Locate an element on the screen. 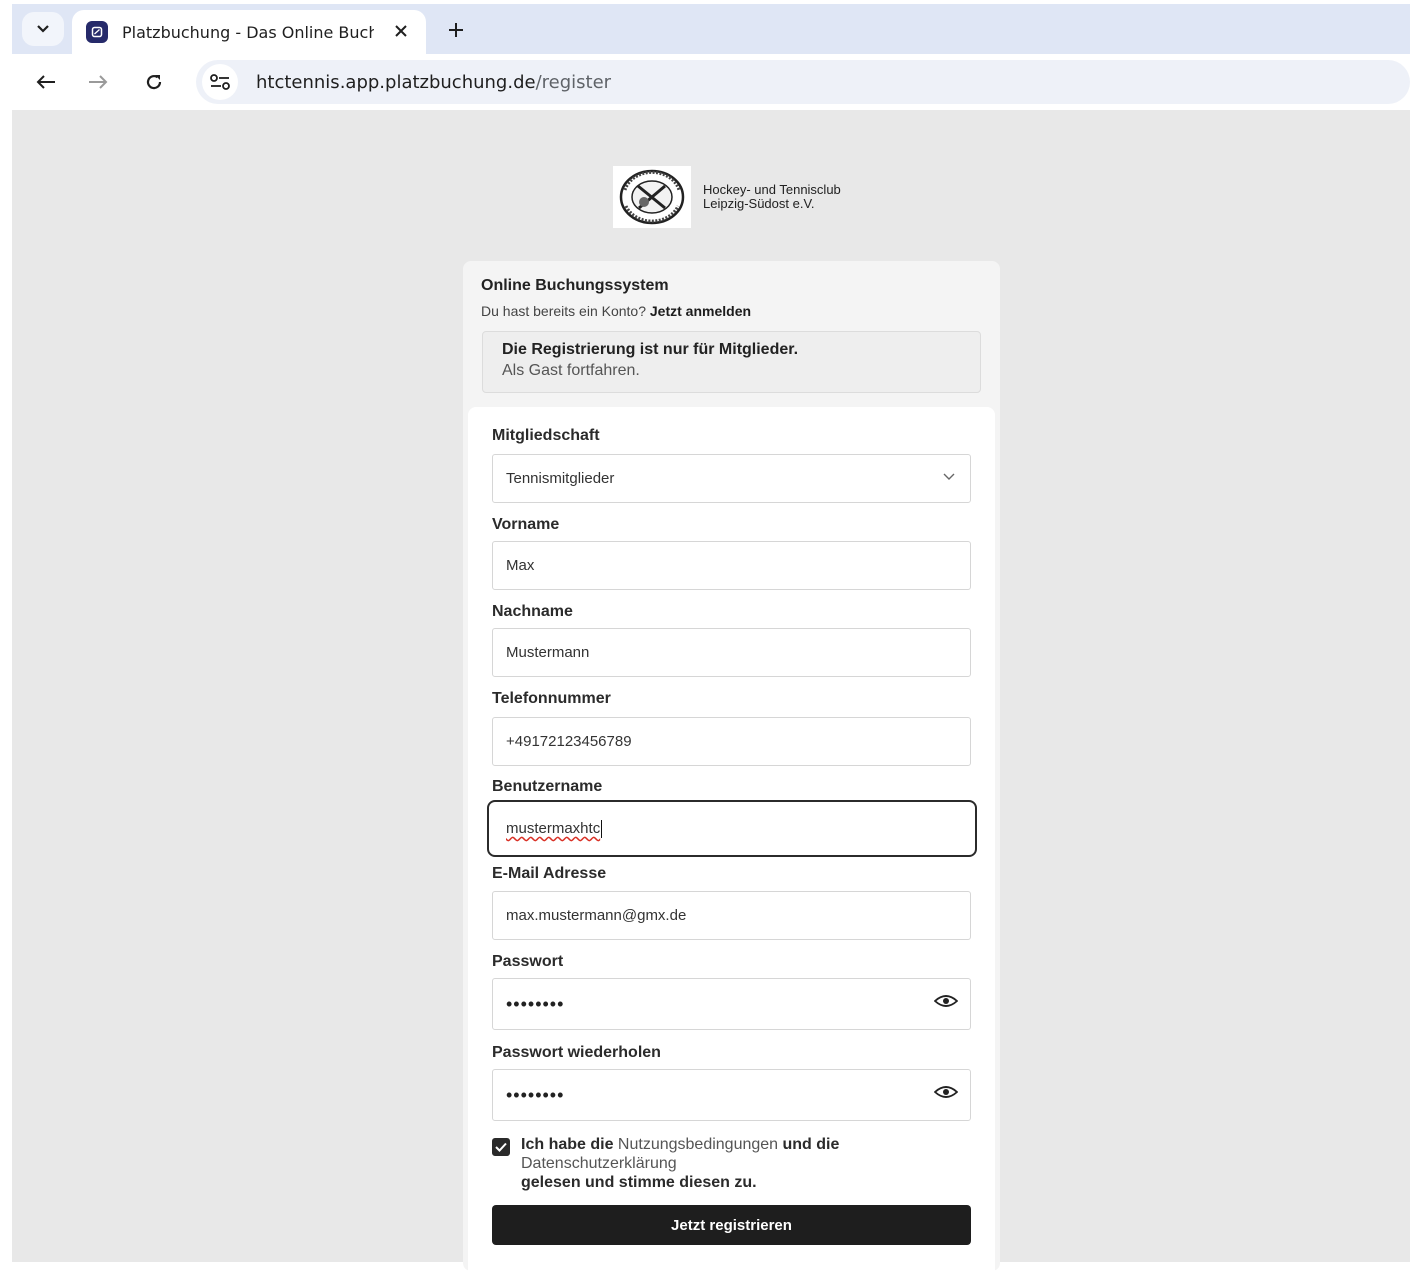 The height and width of the screenshot is (1287, 1410). terms-of-use-link: Nutzungsbedingungen is located at coordinates (698, 1144).